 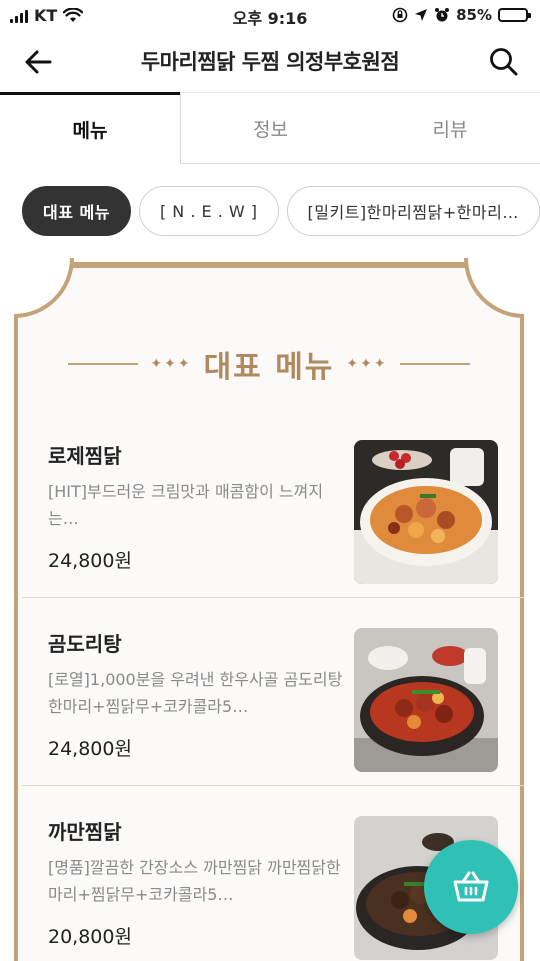 I want to click on rose-jjimdak-photo, so click(x=426, y=512).